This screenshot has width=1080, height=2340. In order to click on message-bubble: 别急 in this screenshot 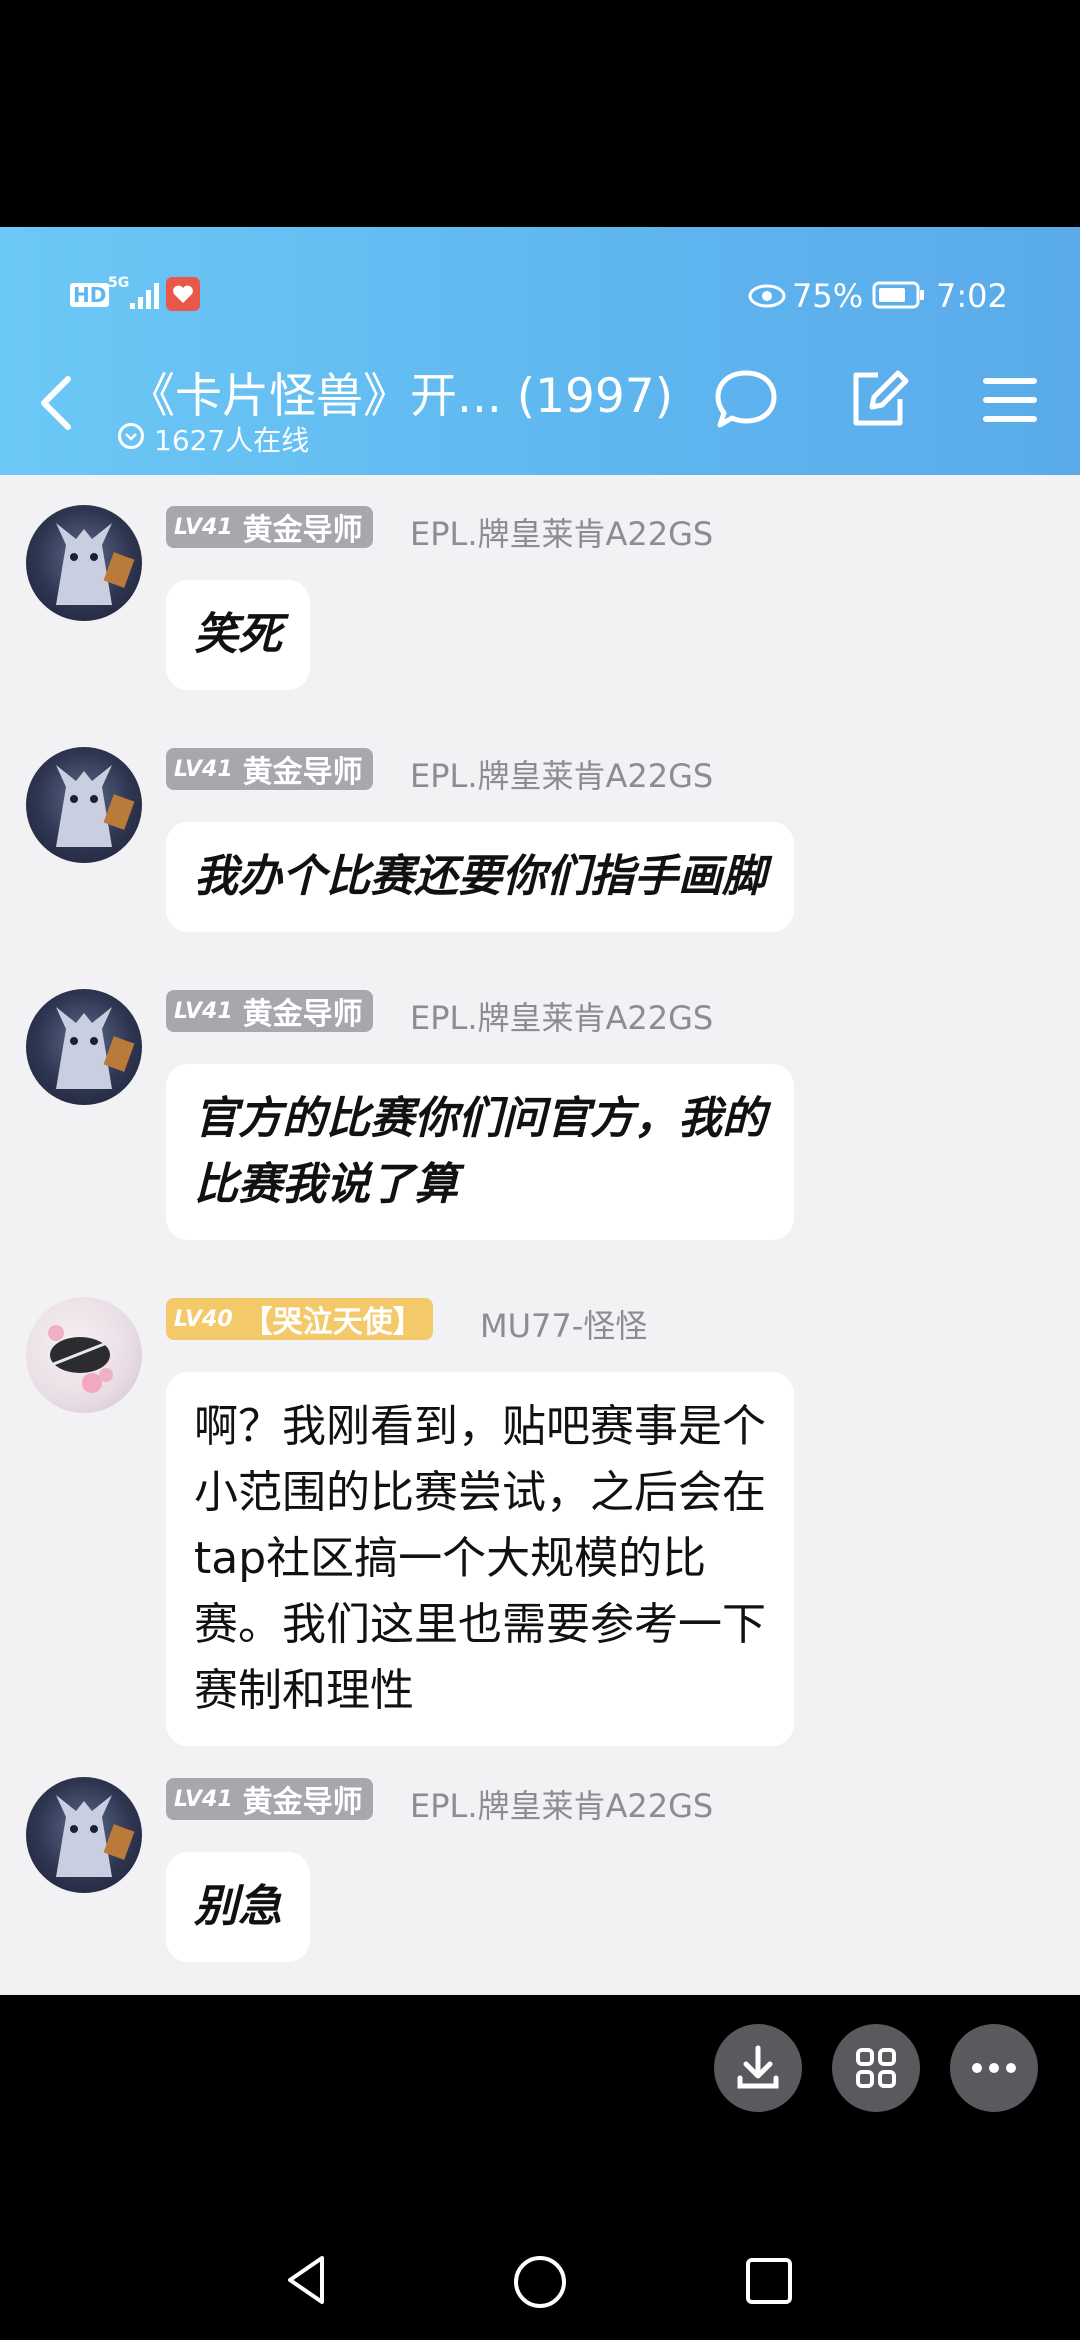, I will do `click(238, 1907)`.